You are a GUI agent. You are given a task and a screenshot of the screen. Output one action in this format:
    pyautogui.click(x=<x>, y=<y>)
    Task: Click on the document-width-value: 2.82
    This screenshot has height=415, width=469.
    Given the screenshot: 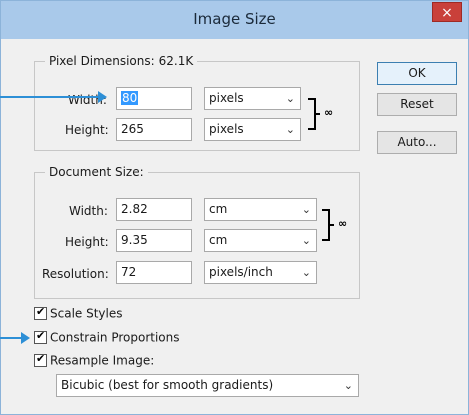 What is the action you would take?
    pyautogui.click(x=134, y=209)
    